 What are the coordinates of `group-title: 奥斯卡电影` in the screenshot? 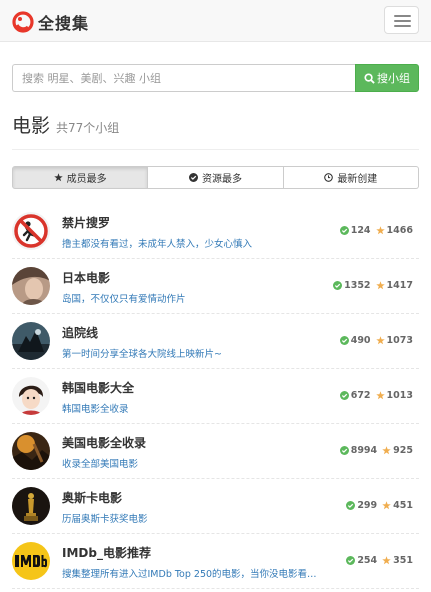 It's located at (92, 497).